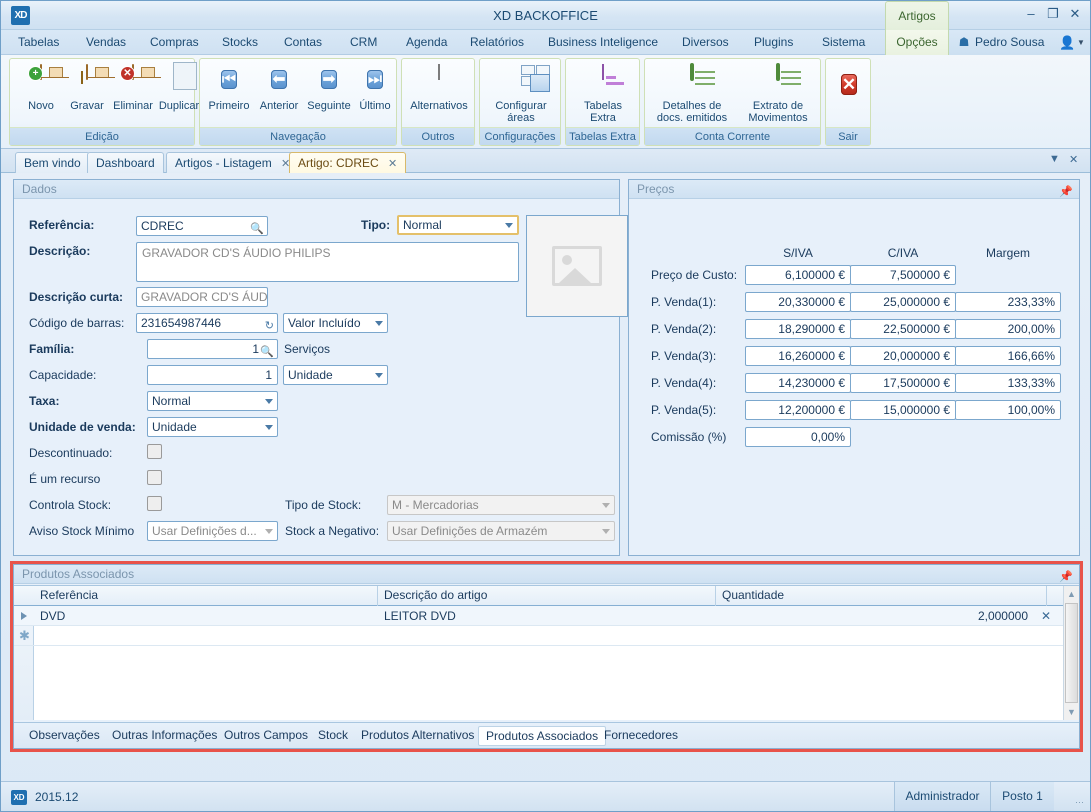 This screenshot has height=812, width=1091. I want to click on ribbon-button-ultimo: ⏭ Último, so click(375, 95).